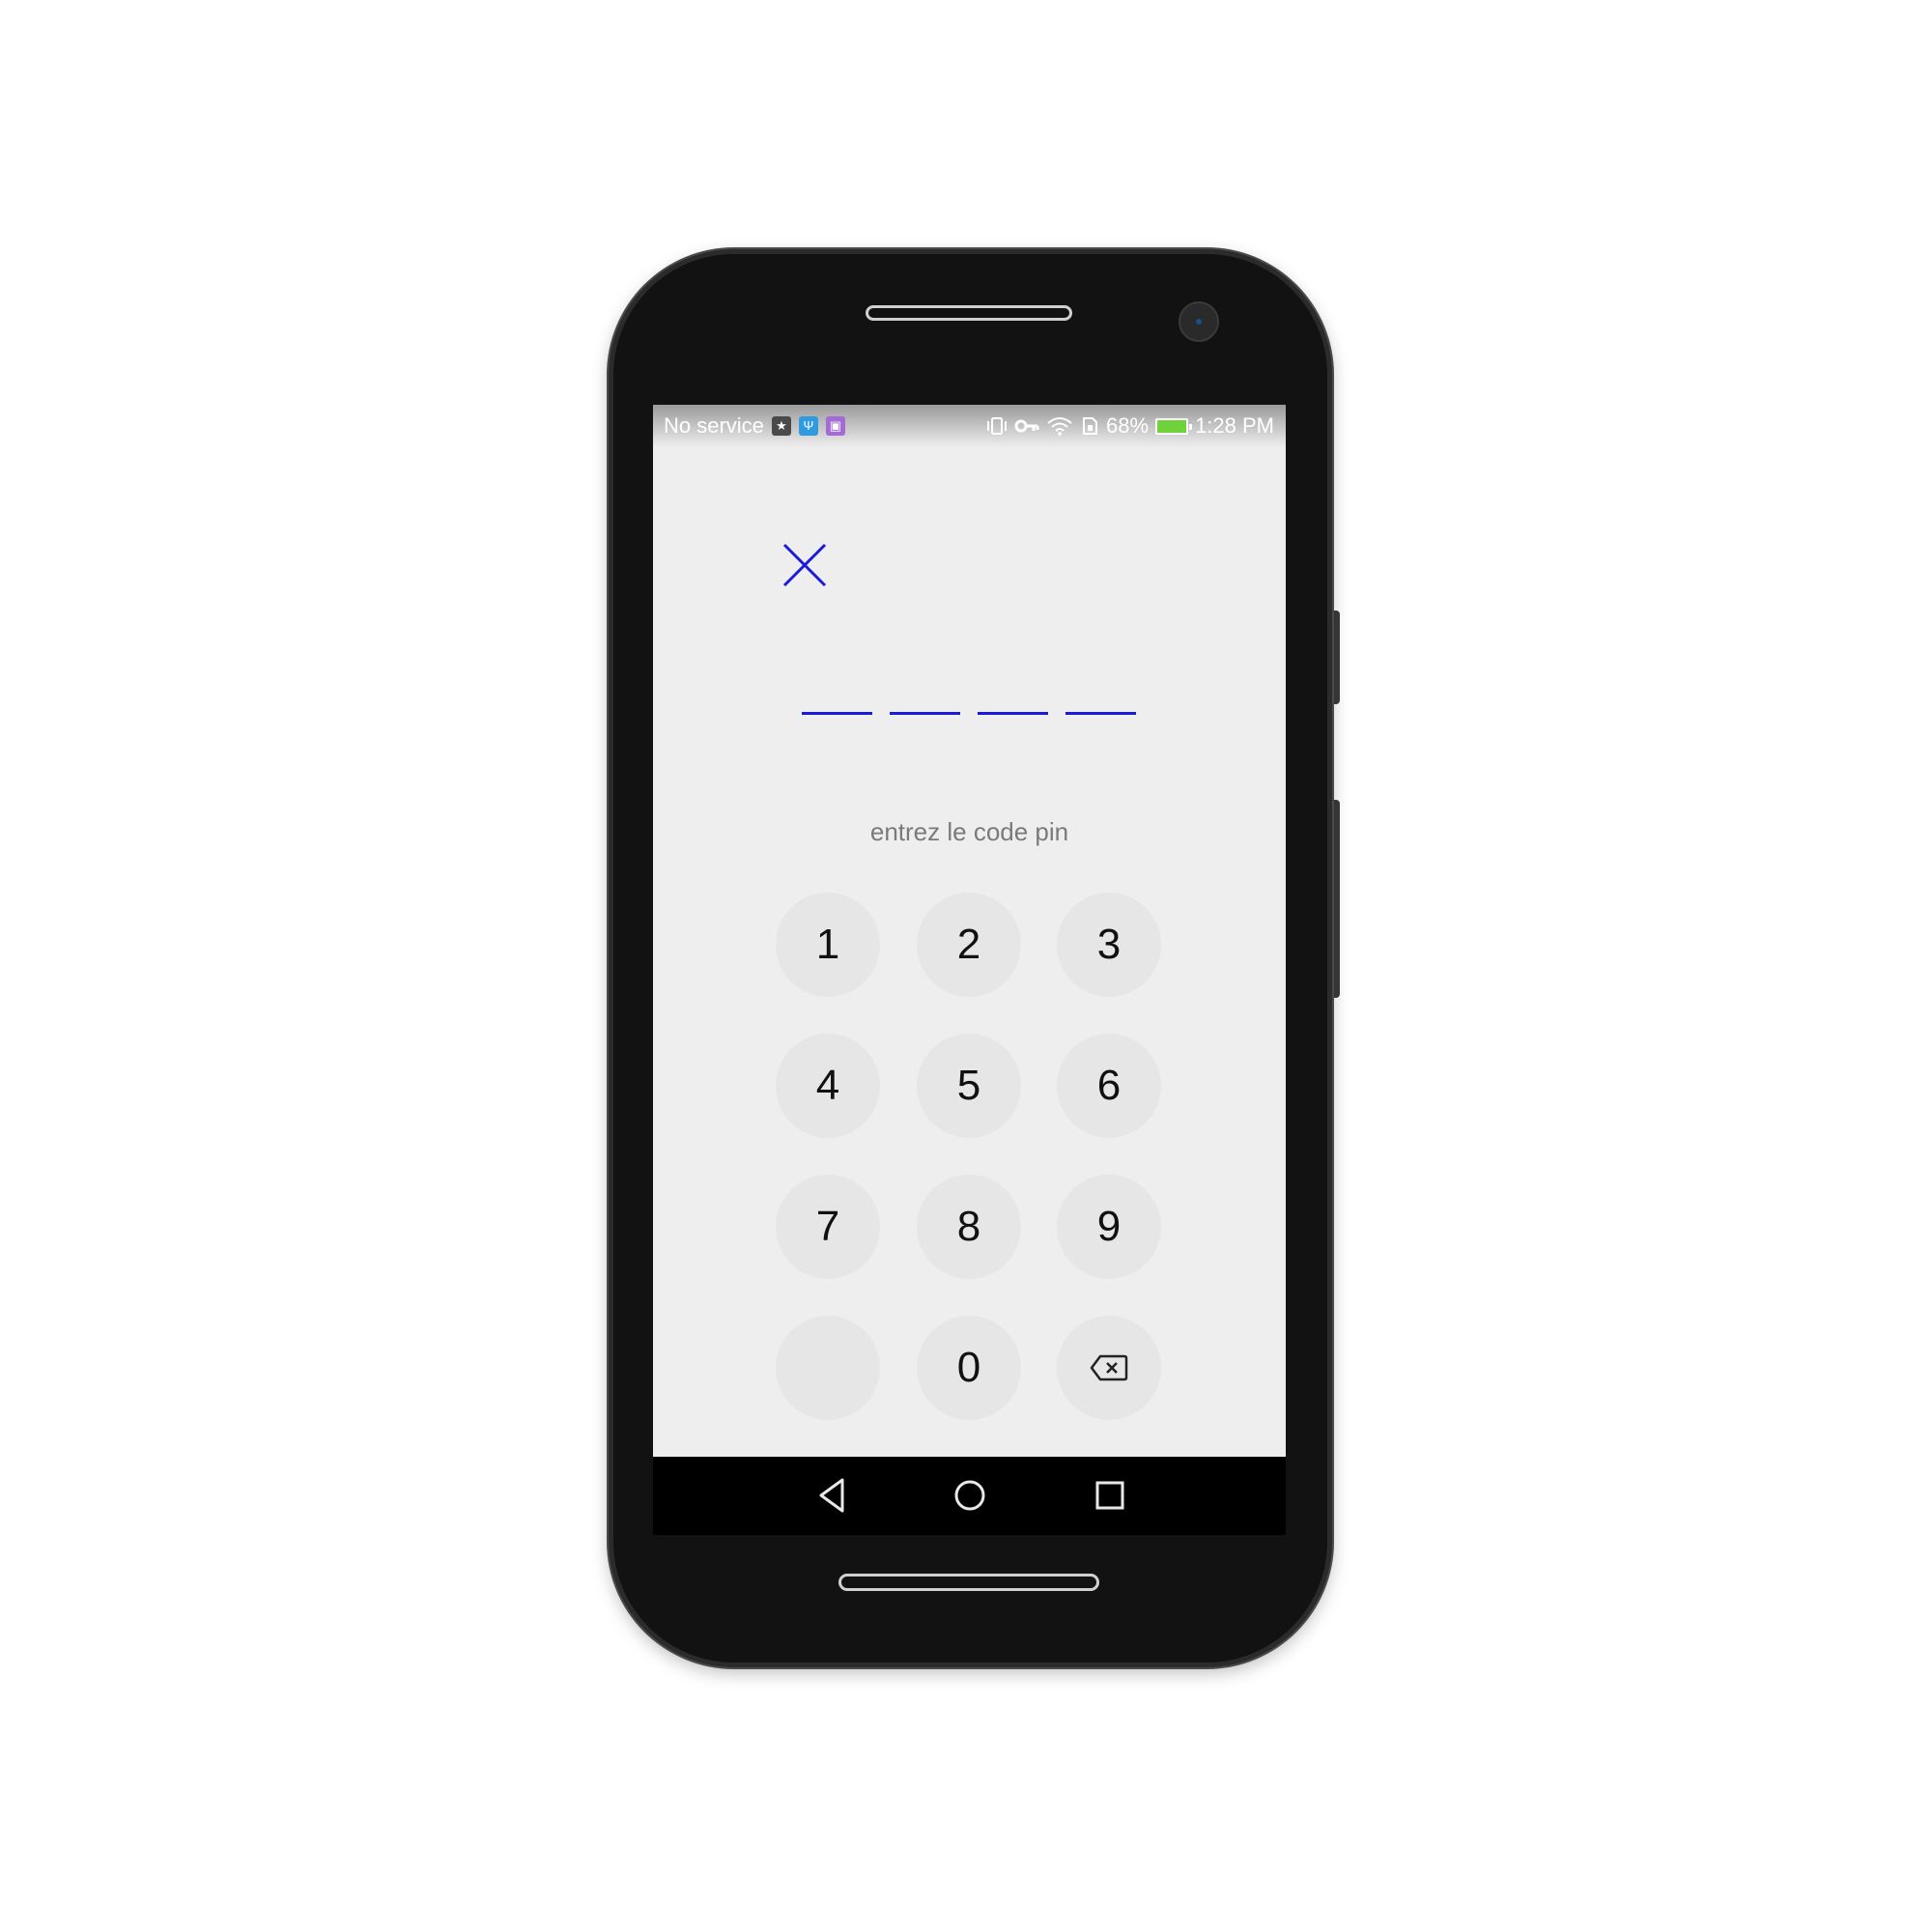 This screenshot has height=1932, width=1932. I want to click on accessibility-icon: ★, so click(781, 426).